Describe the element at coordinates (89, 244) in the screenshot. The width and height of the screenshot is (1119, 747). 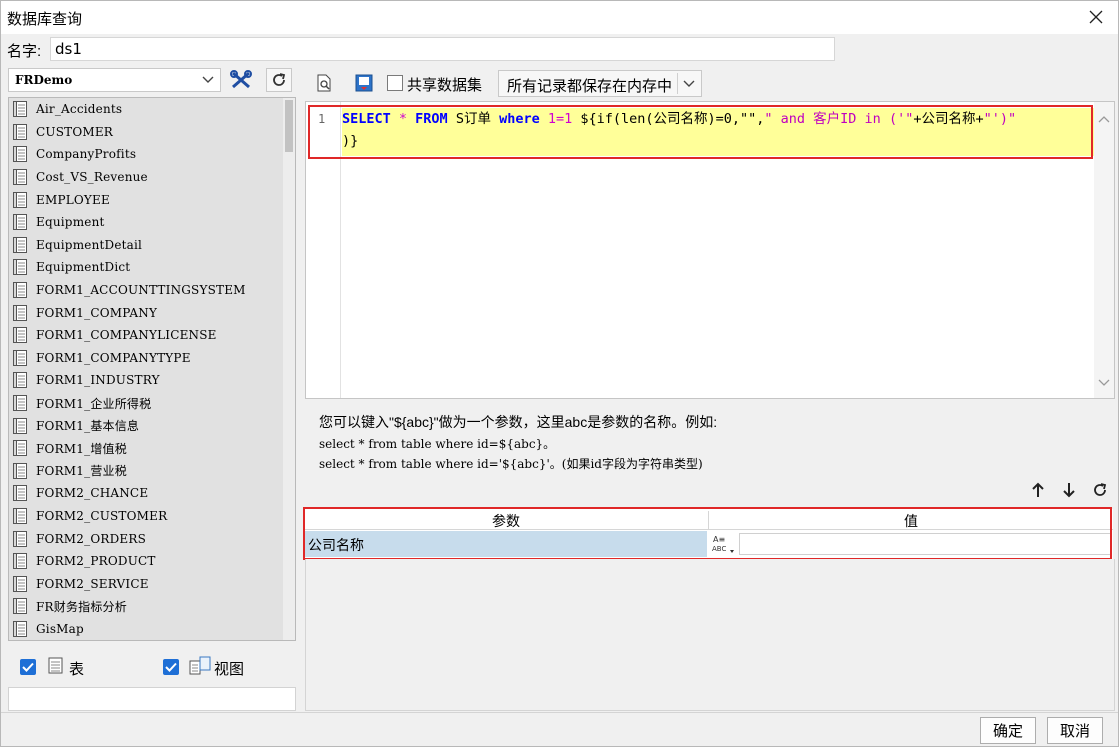
I see `table-name: EquipmentDetail` at that location.